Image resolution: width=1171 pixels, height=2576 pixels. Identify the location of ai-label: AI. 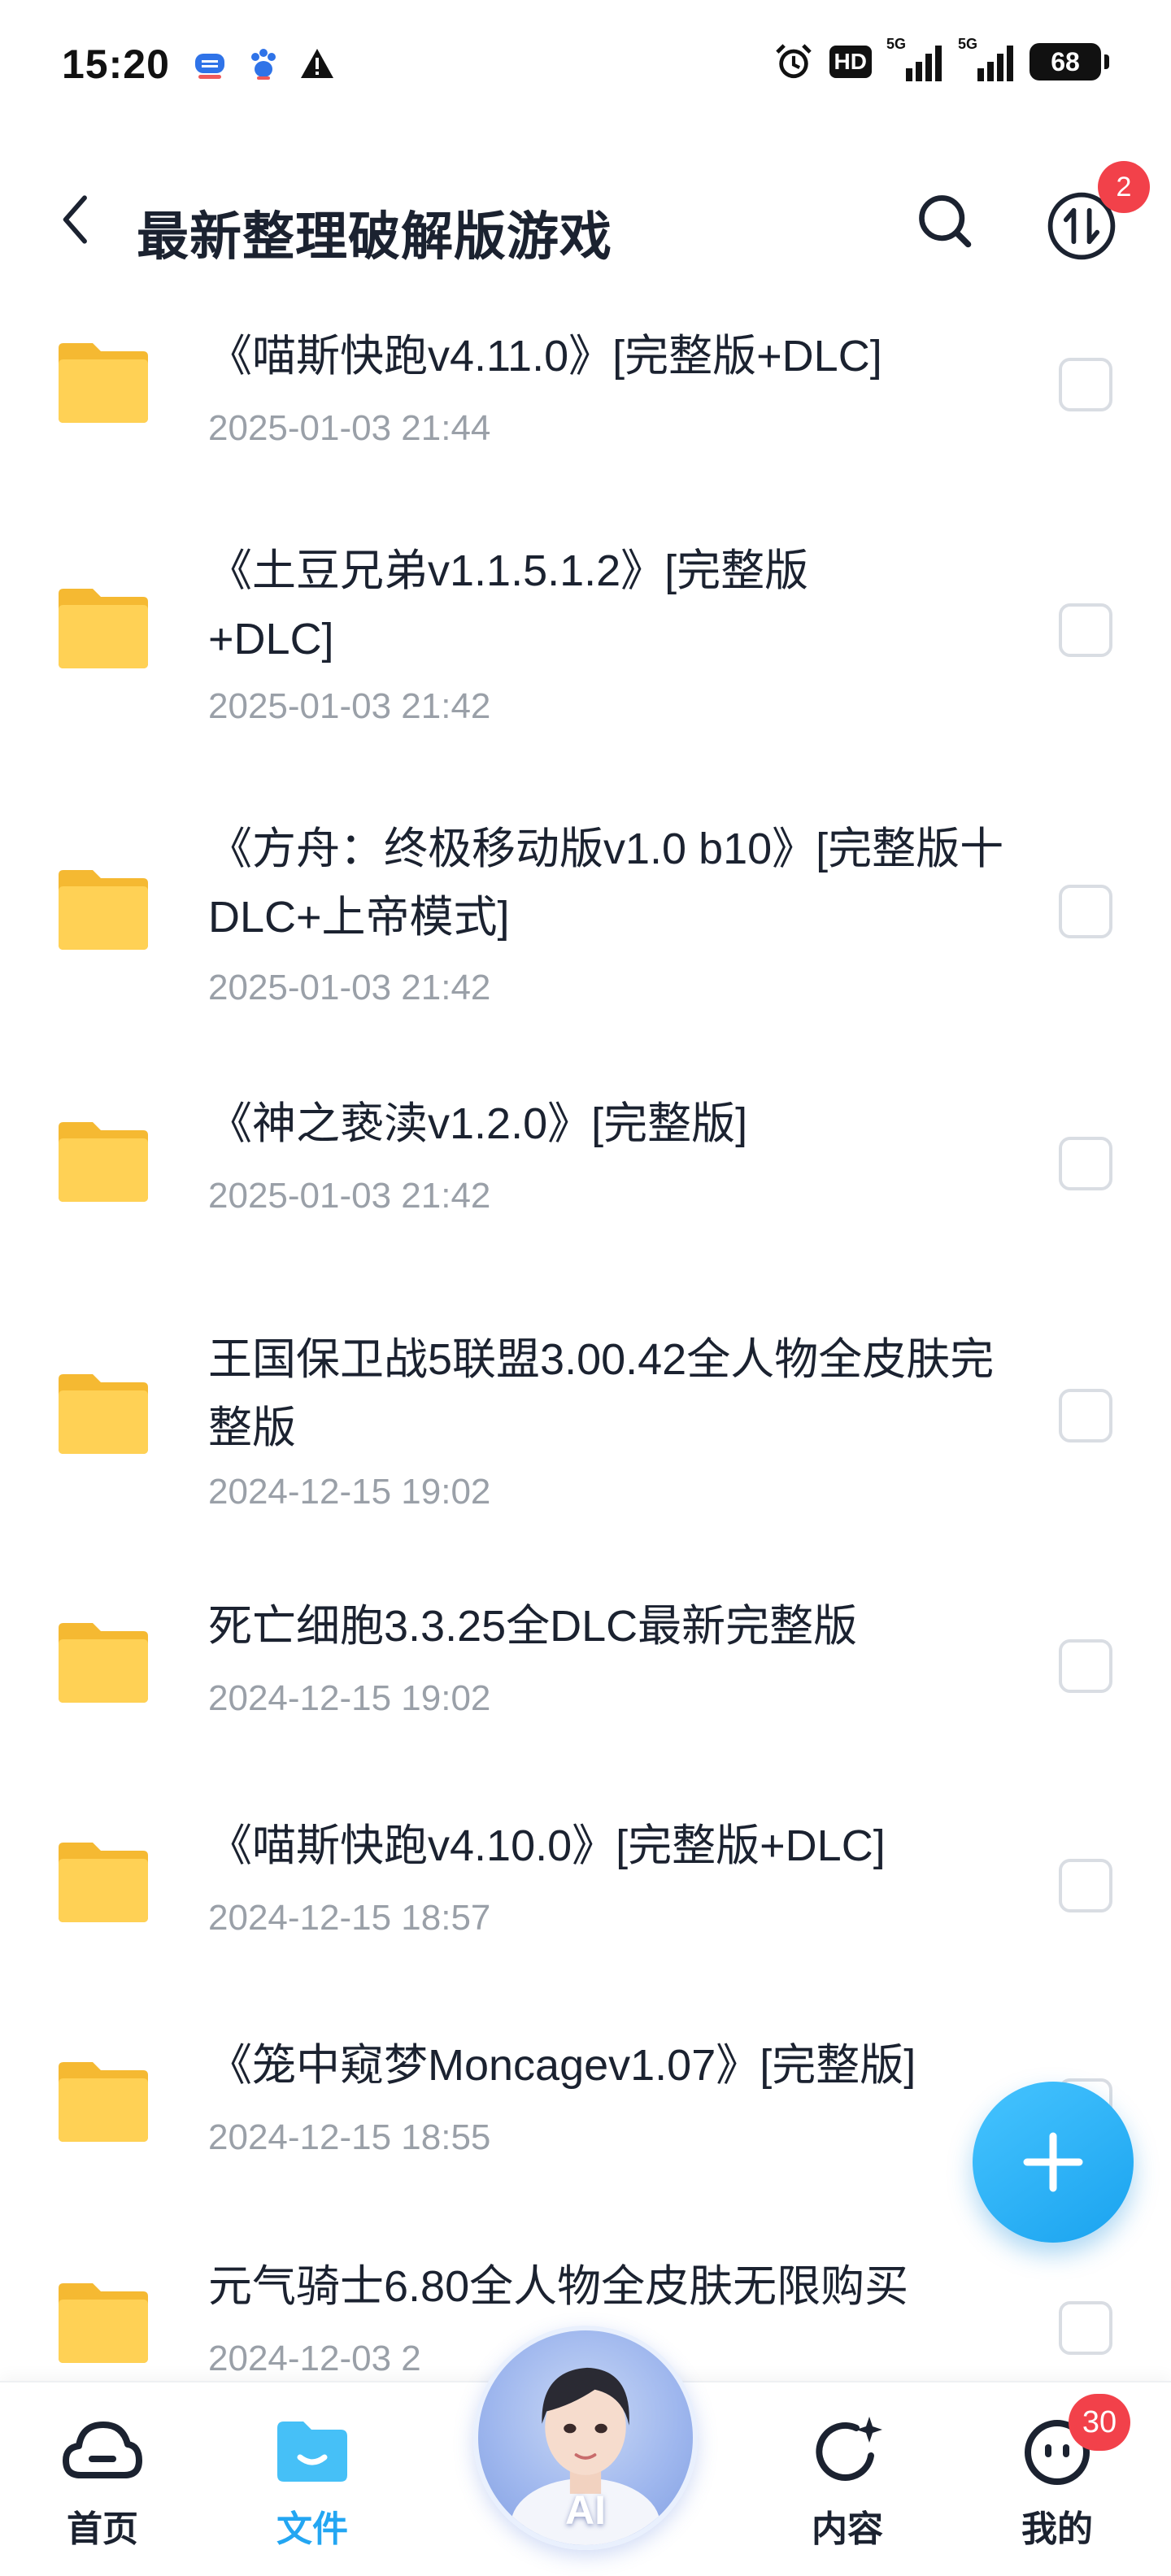
(585, 2510).